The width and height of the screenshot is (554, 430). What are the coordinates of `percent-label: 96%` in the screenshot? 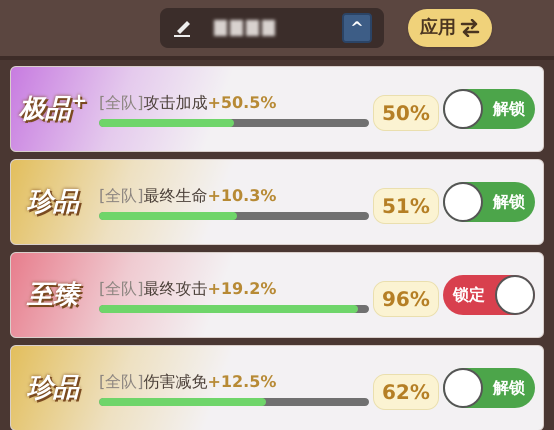 It's located at (406, 299).